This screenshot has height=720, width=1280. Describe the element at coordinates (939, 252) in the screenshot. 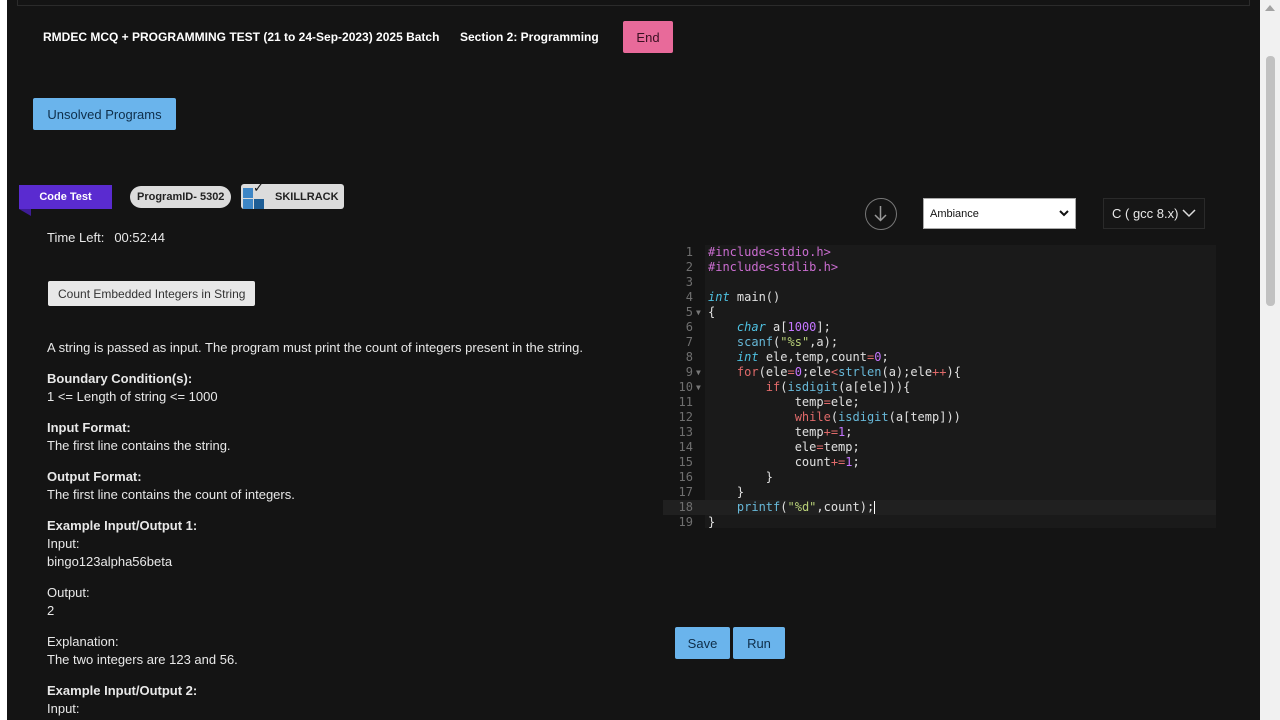

I see `code-line: 1 #include<stdio.h>` at that location.